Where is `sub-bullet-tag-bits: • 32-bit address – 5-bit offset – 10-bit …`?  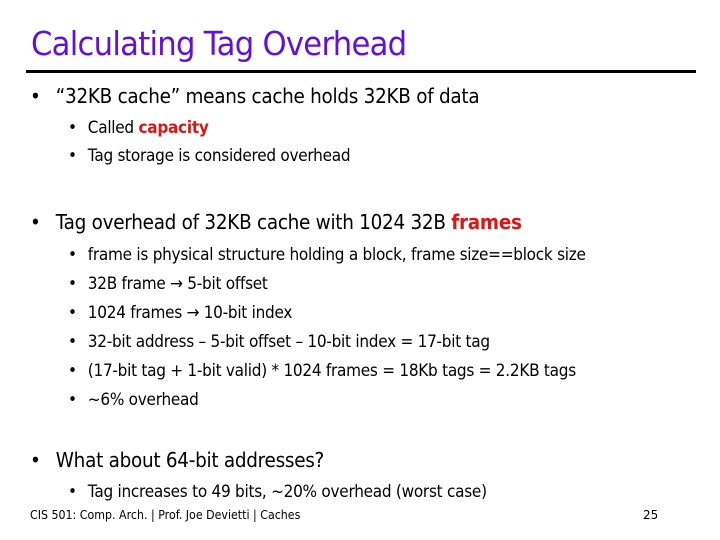
sub-bullet-tag-bits: • 32-bit address – 5-bit offset – 10-bit … is located at coordinates (279, 342).